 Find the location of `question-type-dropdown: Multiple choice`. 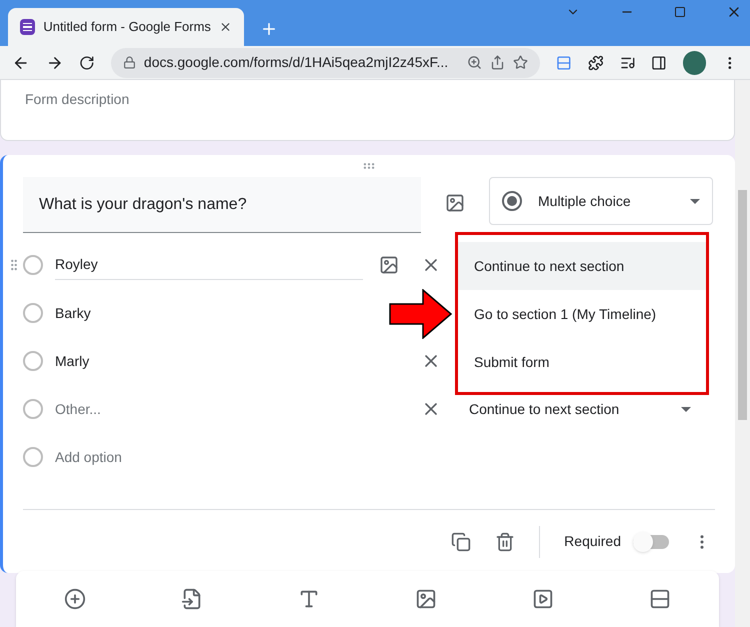

question-type-dropdown: Multiple choice is located at coordinates (601, 201).